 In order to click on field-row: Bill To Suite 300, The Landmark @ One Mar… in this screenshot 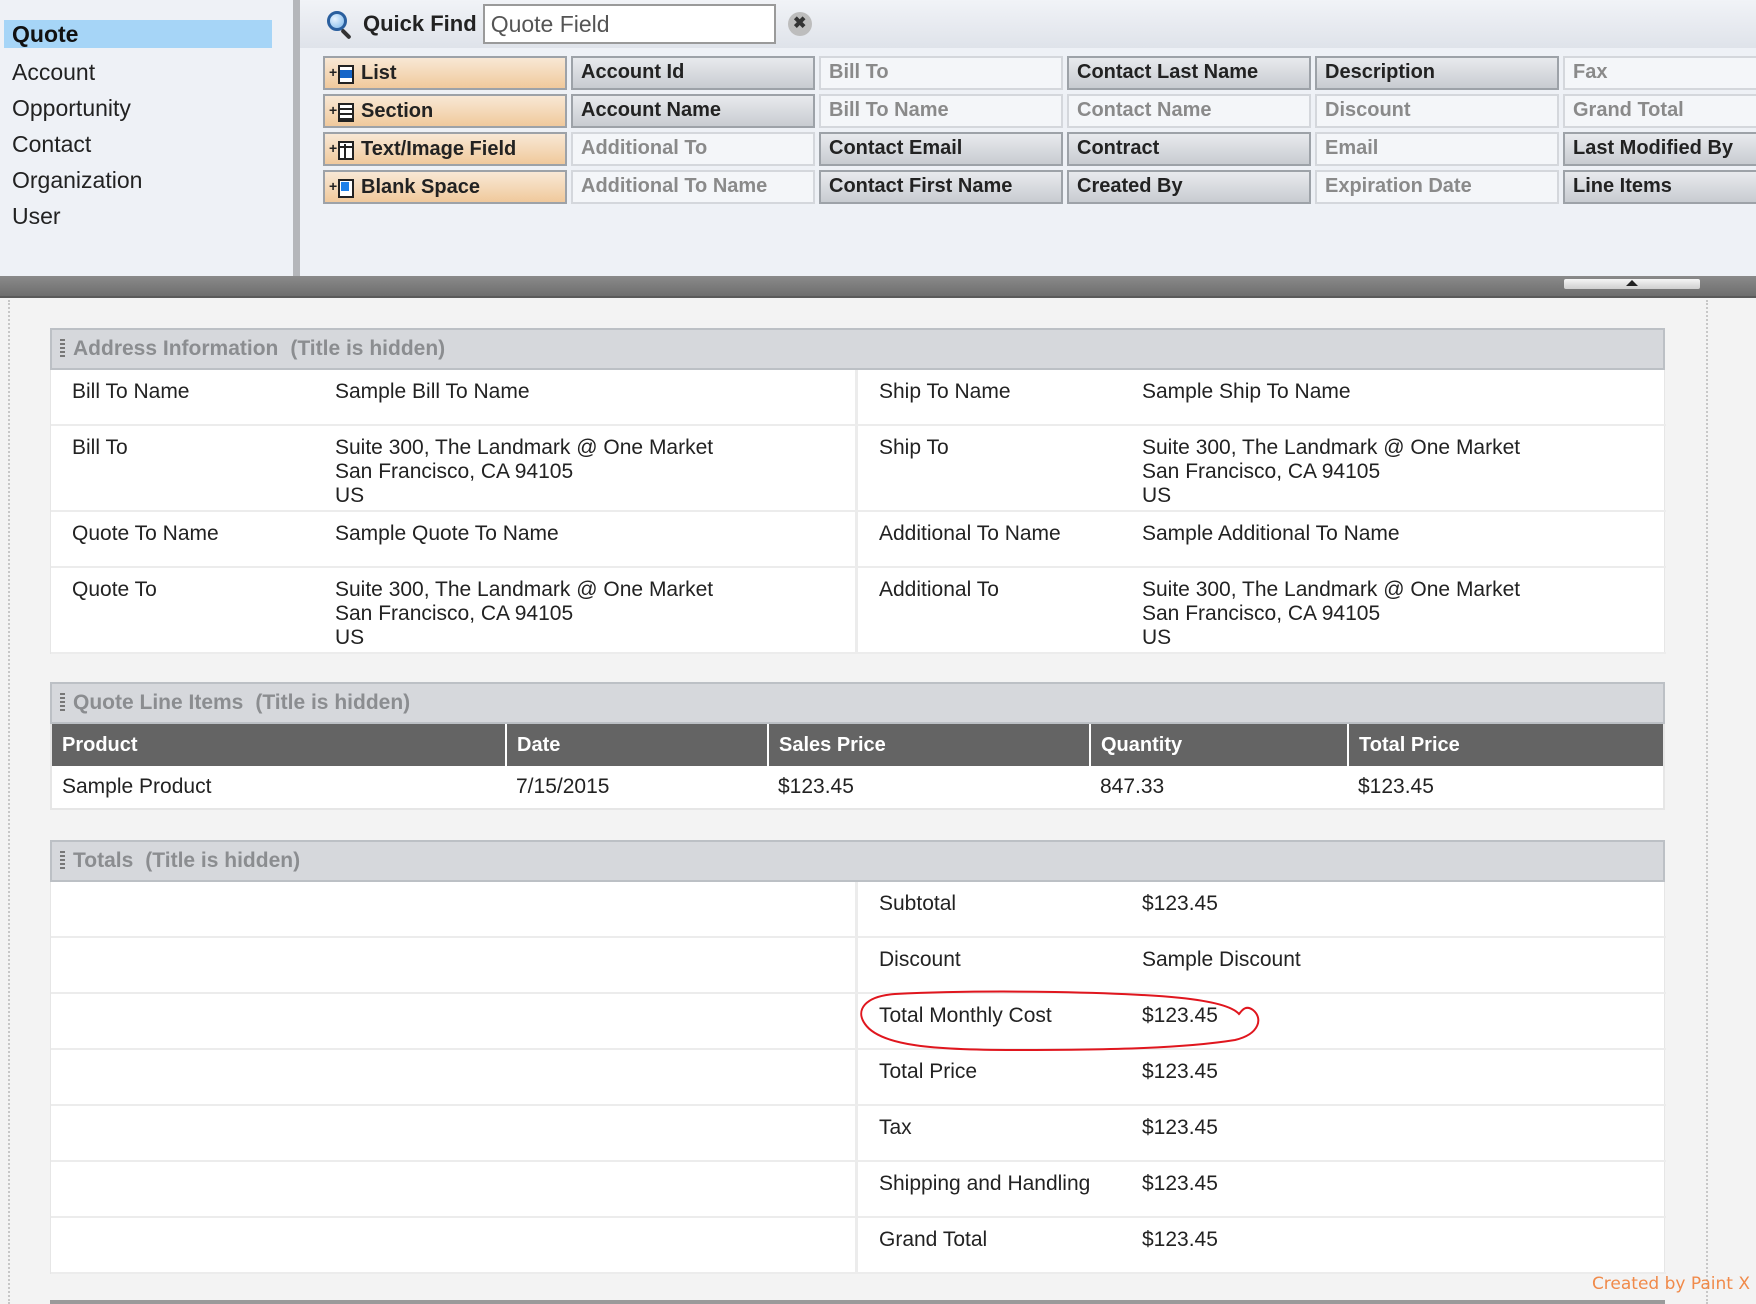, I will do `click(453, 469)`.